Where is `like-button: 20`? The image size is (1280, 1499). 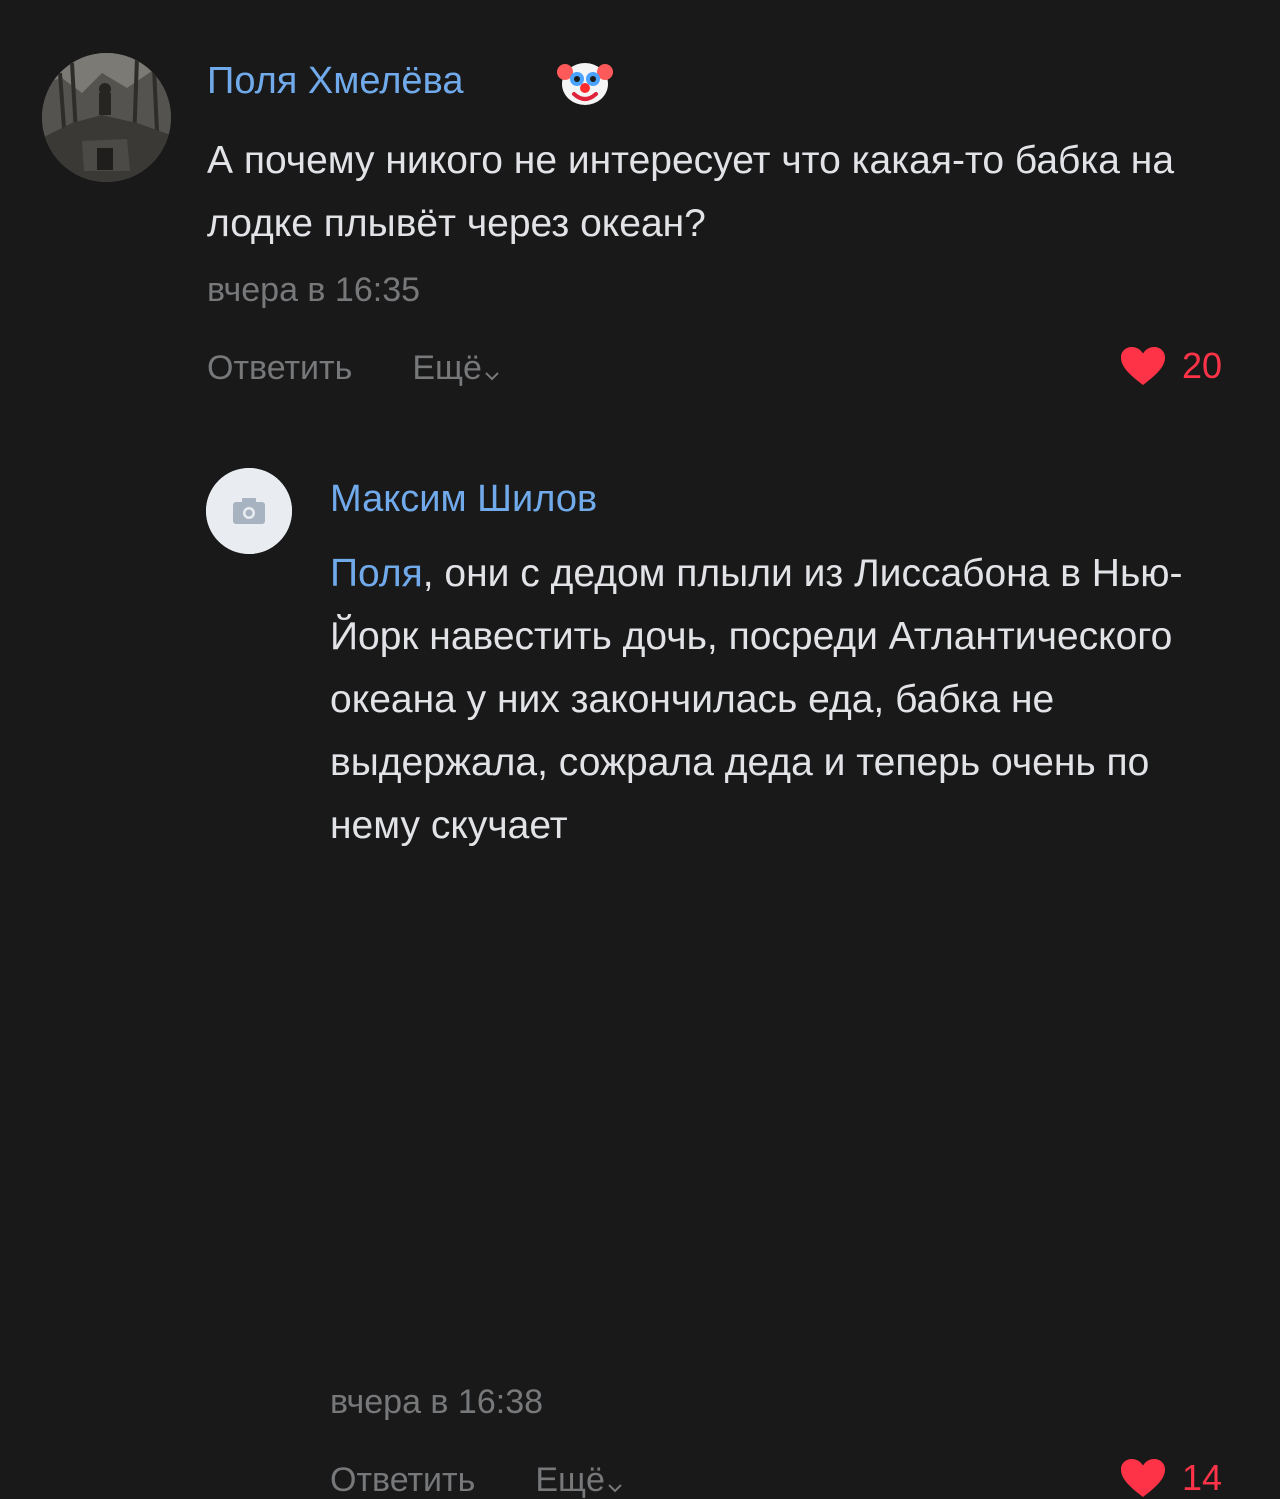 like-button: 20 is located at coordinates (1171, 366).